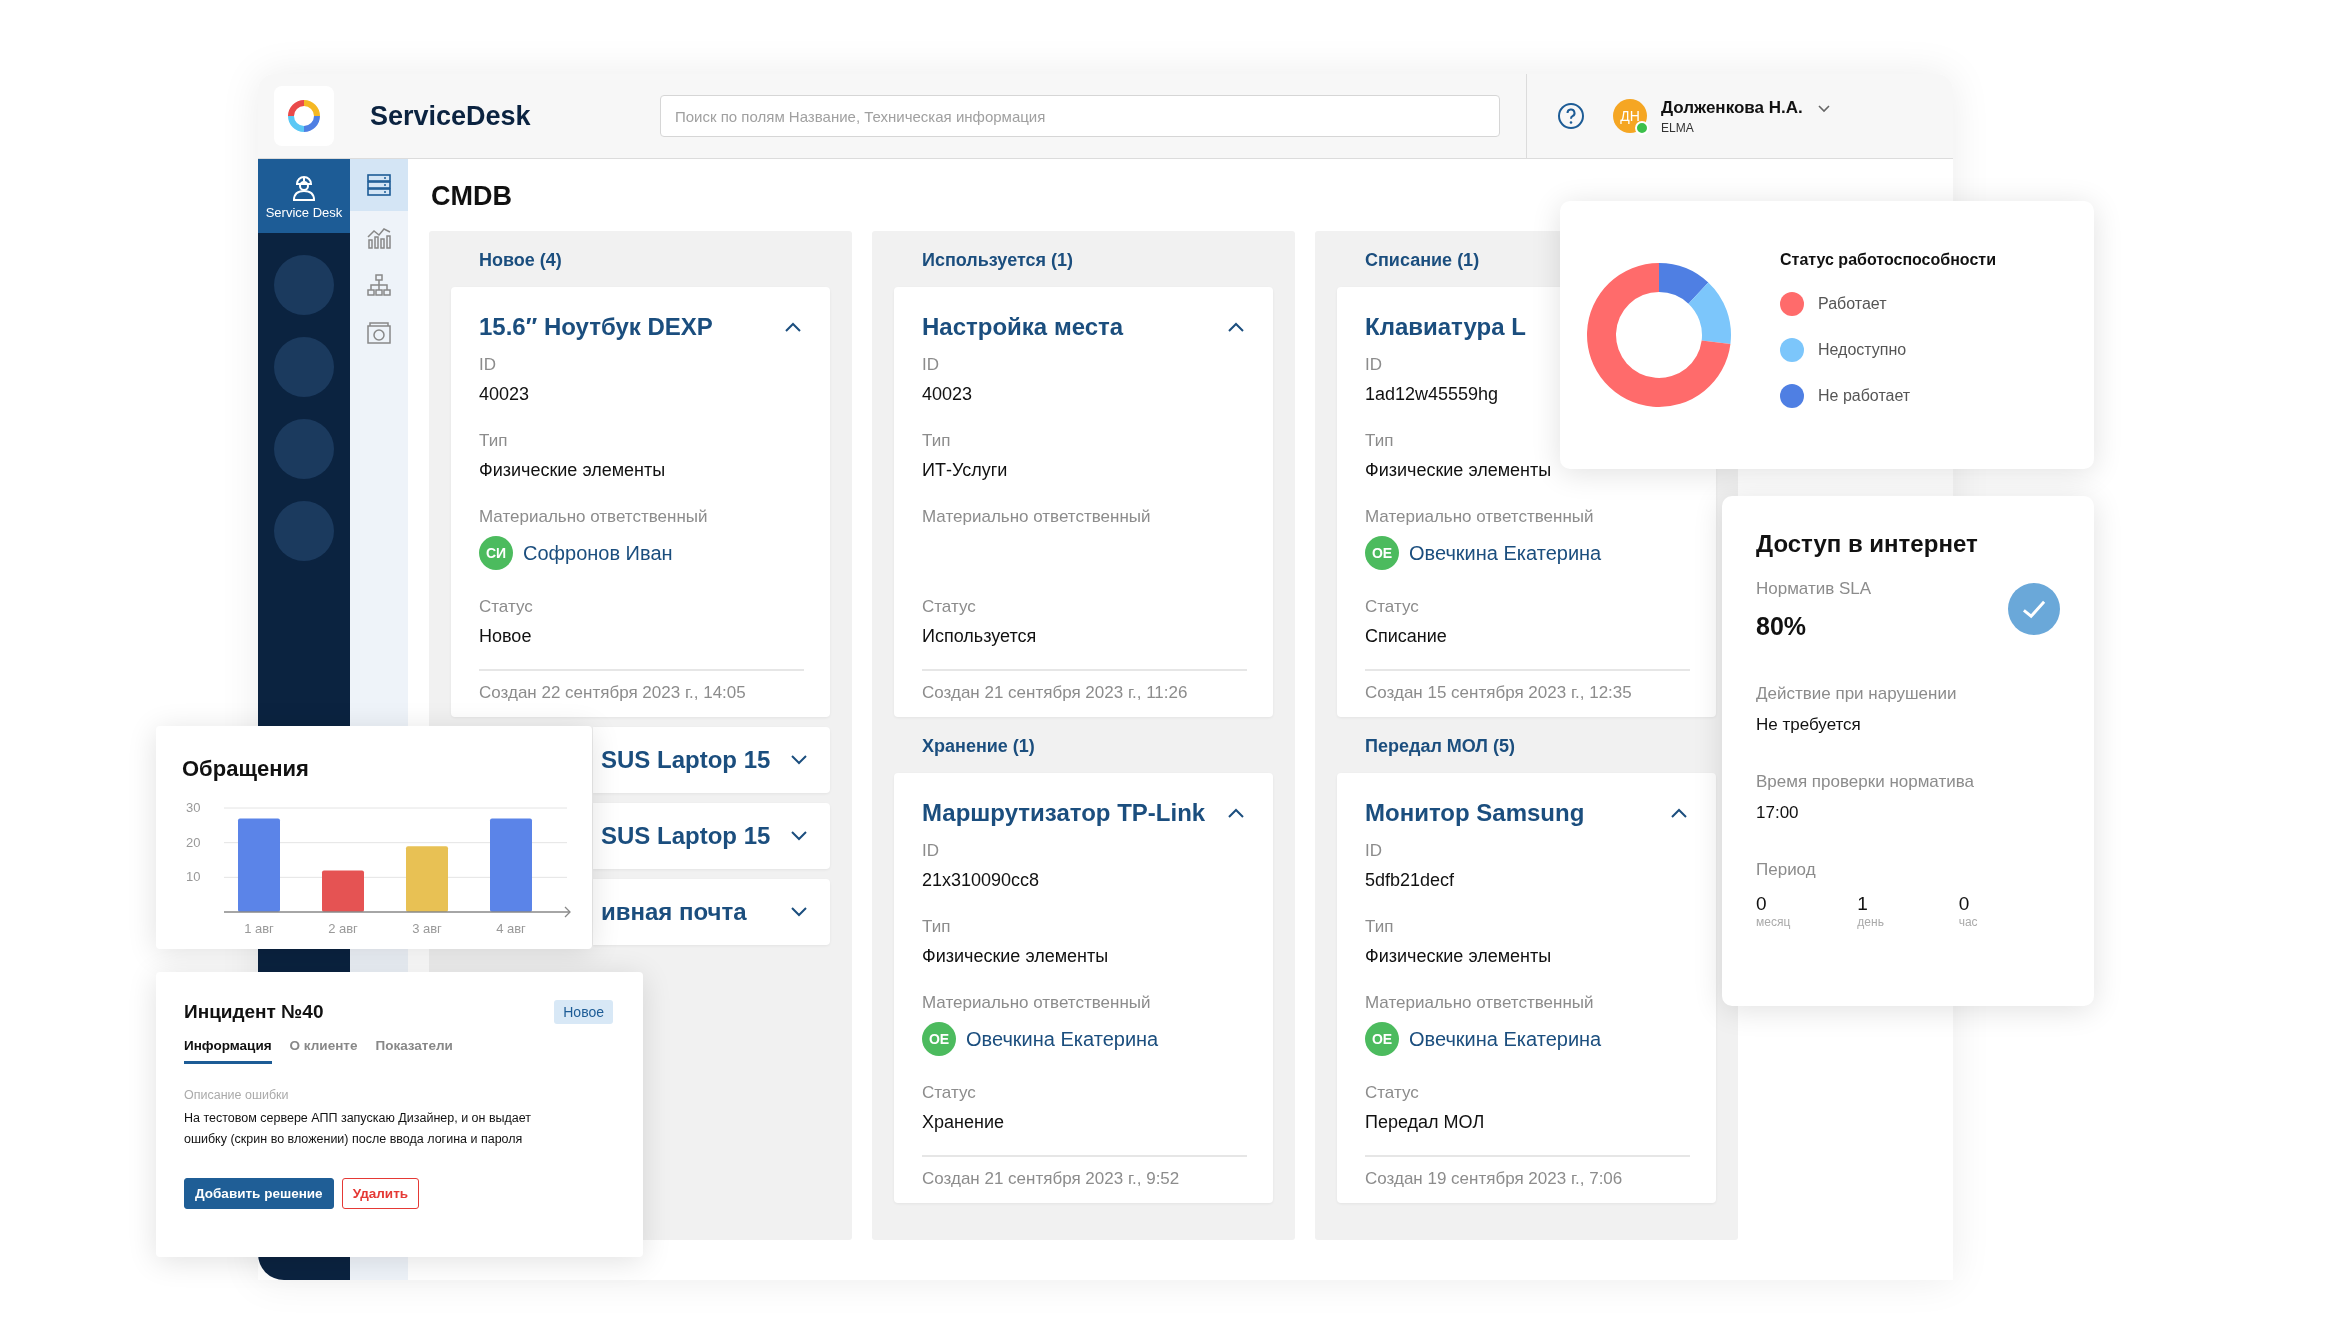 The image size is (2333, 1342). I want to click on field-label: Действие при нарушении, so click(1857, 694).